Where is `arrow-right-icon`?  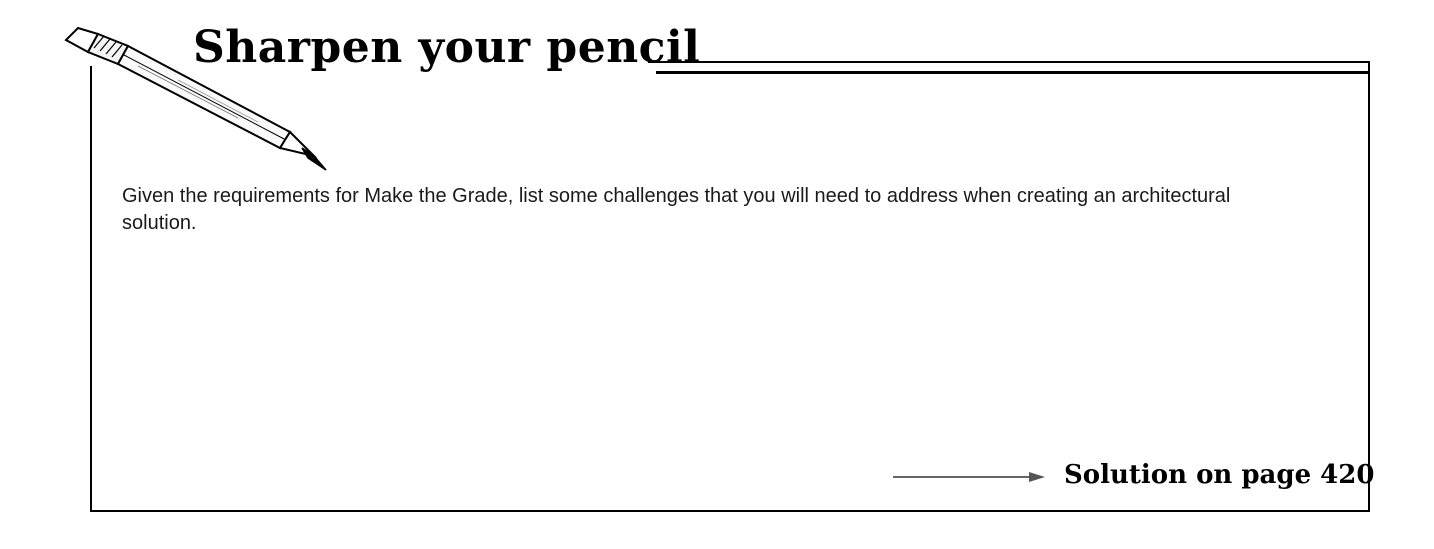
arrow-right-icon is located at coordinates (969, 477).